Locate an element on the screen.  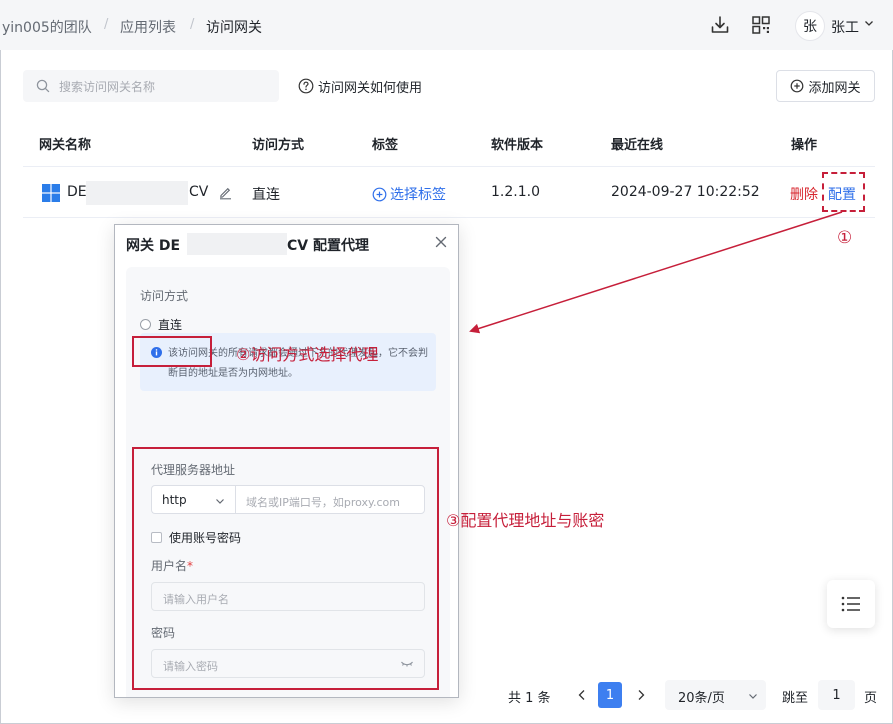
annotation-box-proxy is located at coordinates (172, 351).